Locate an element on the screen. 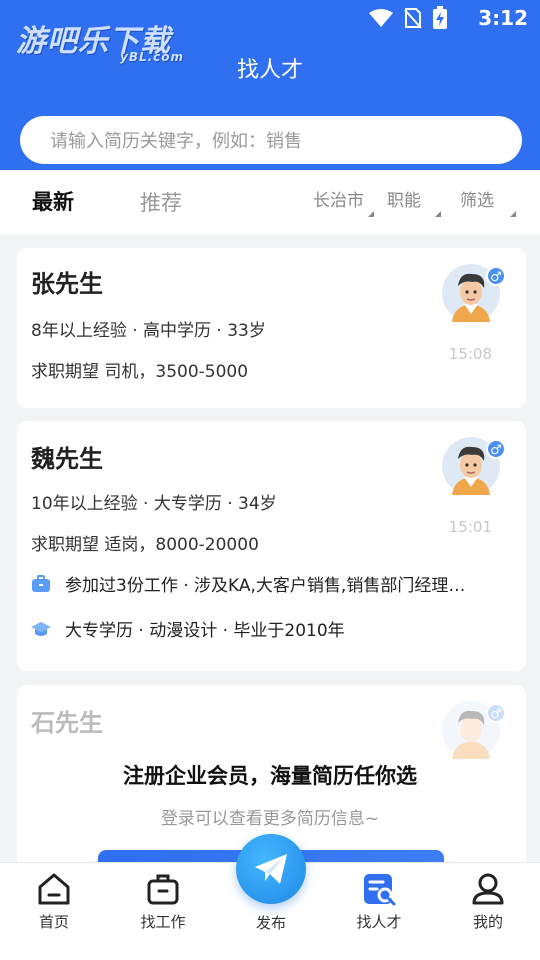 This screenshot has height=960, width=540. education-text: 大专学历 · 动漫设计 · 毕业于2010年 is located at coordinates (205, 631).